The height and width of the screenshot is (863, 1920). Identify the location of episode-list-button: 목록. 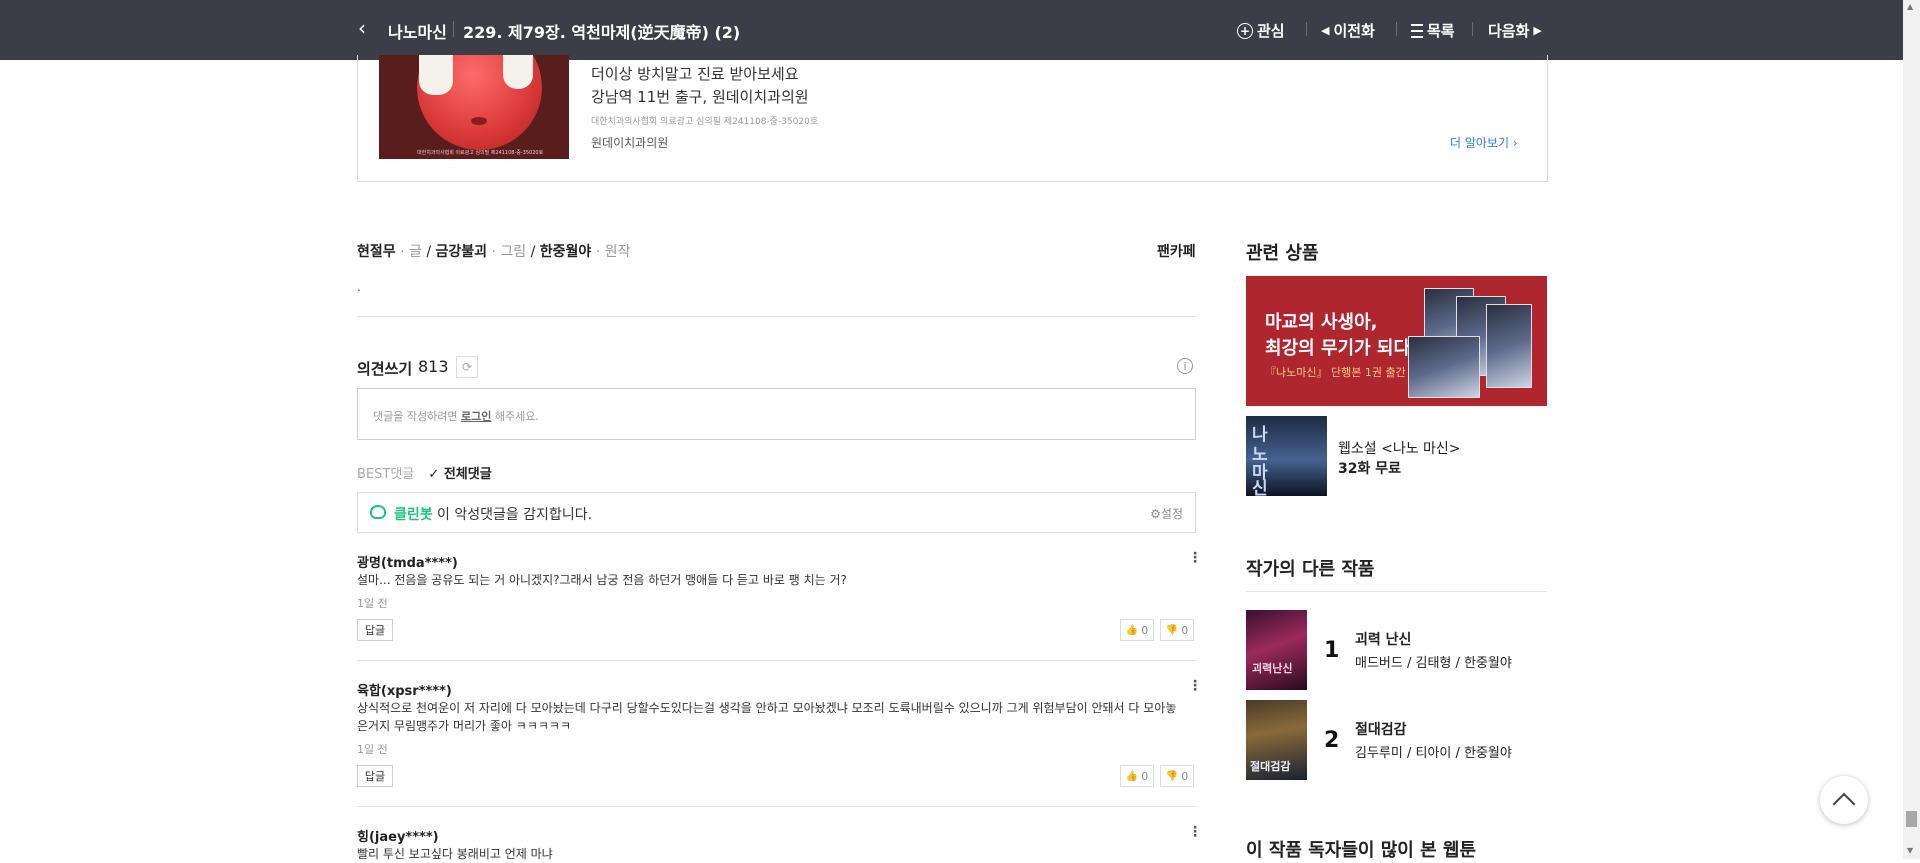
(1433, 30).